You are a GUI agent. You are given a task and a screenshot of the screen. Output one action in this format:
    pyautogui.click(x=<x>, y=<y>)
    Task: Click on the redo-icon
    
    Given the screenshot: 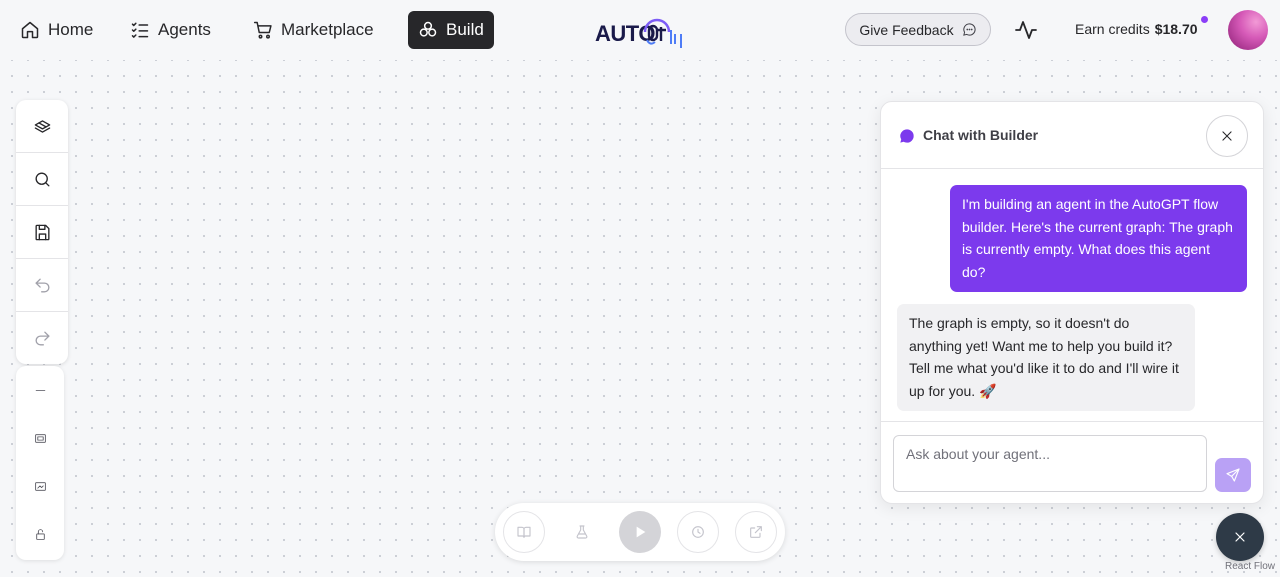 What is the action you would take?
    pyautogui.click(x=42, y=338)
    